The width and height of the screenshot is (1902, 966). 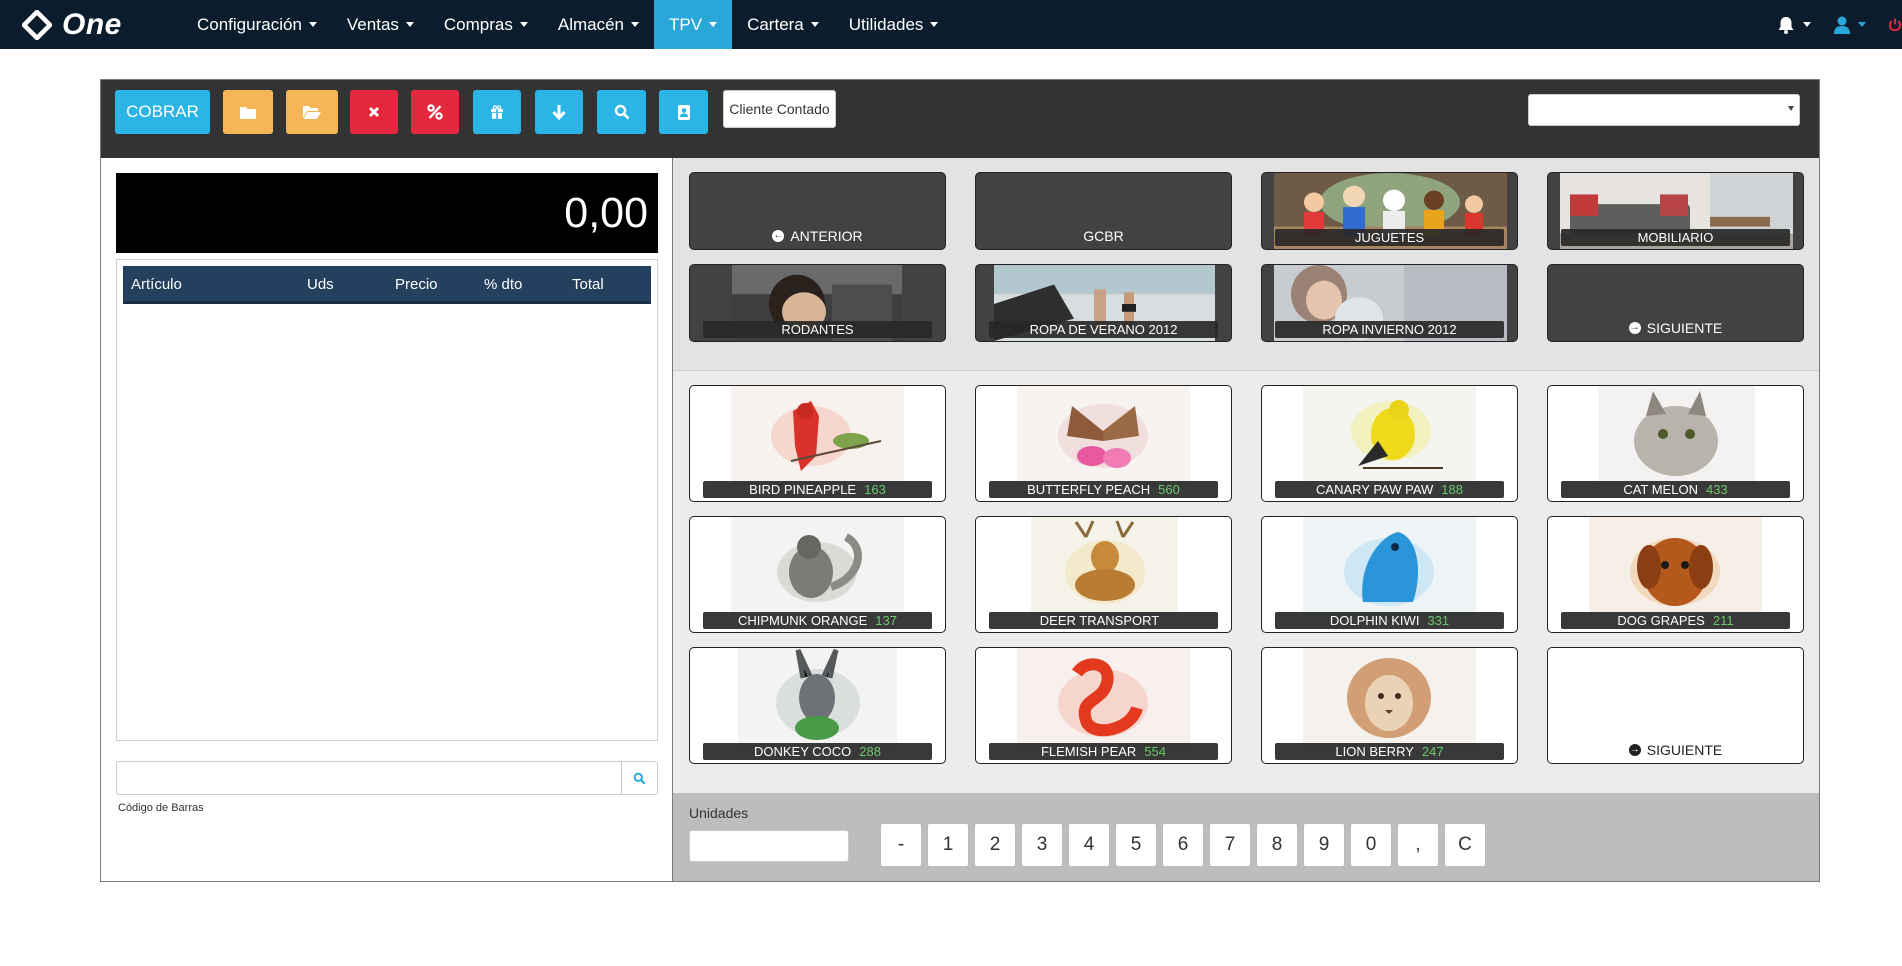 I want to click on products-next-button: → SIGUIENTE, so click(x=1675, y=705).